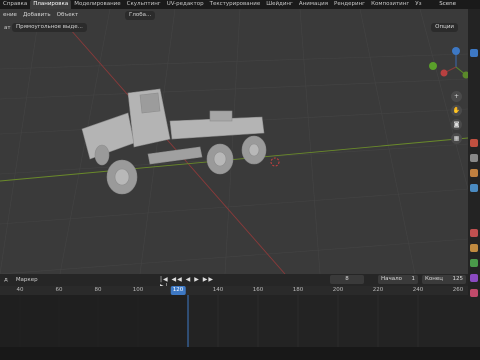  Describe the element at coordinates (474, 53) in the screenshot. I see `tool-icon` at that location.